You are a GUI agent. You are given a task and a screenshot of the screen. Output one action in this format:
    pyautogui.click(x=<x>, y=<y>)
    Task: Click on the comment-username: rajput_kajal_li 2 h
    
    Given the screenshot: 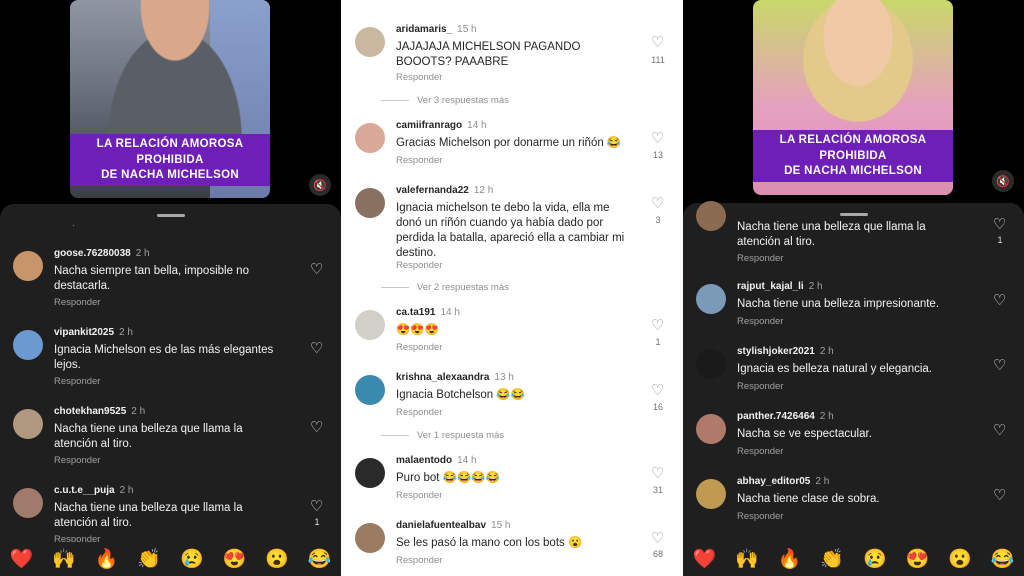 What is the action you would take?
    pyautogui.click(x=780, y=286)
    